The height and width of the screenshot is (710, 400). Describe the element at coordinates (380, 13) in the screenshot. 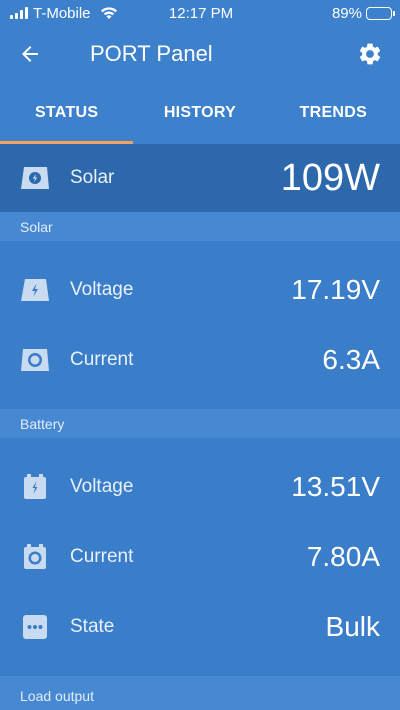

I see `battery-icon` at that location.